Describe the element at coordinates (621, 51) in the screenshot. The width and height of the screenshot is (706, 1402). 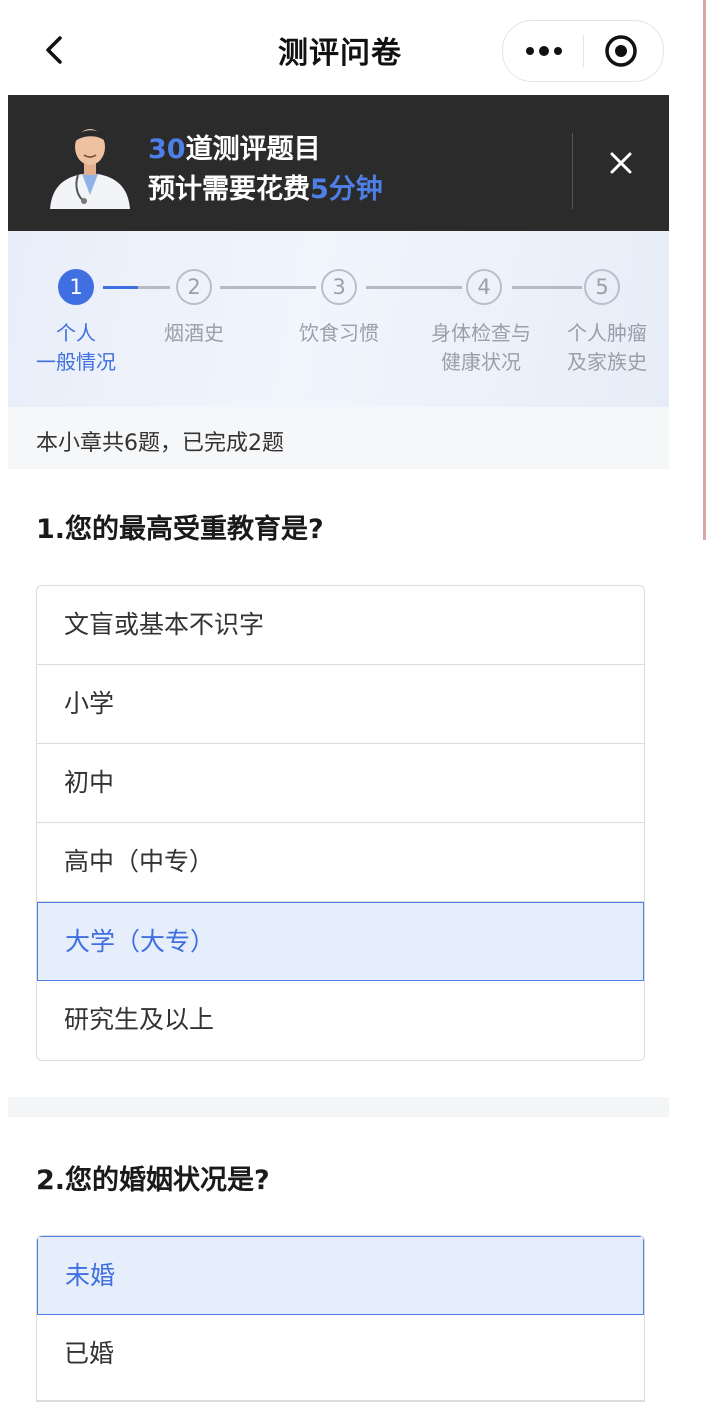
I see `target-circle-icon` at that location.